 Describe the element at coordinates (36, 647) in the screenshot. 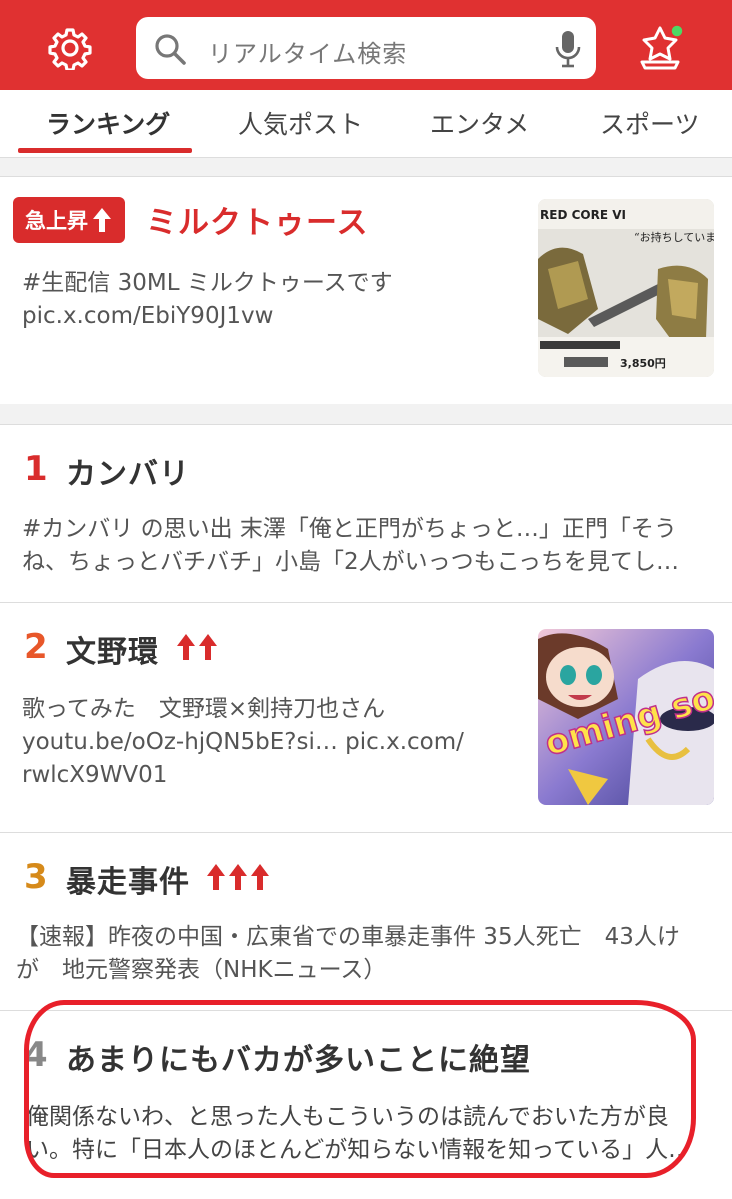

I see `rank-number: 2` at that location.